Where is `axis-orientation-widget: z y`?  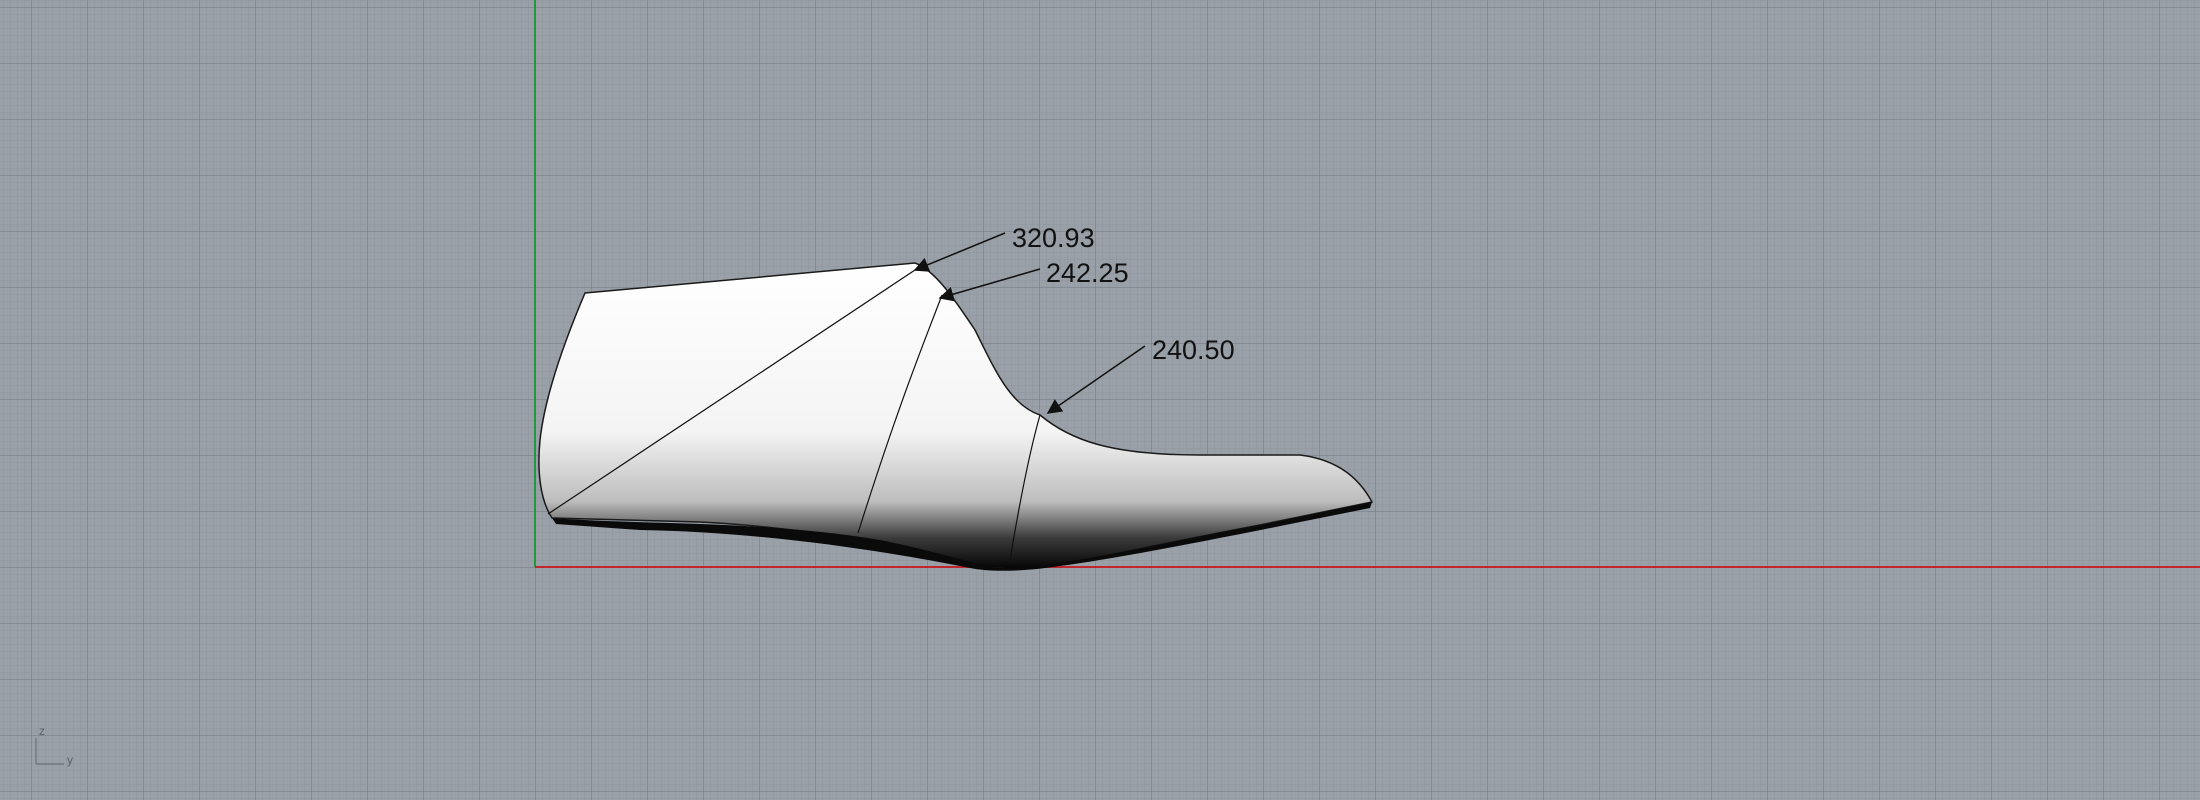 axis-orientation-widget: z y is located at coordinates (54, 745).